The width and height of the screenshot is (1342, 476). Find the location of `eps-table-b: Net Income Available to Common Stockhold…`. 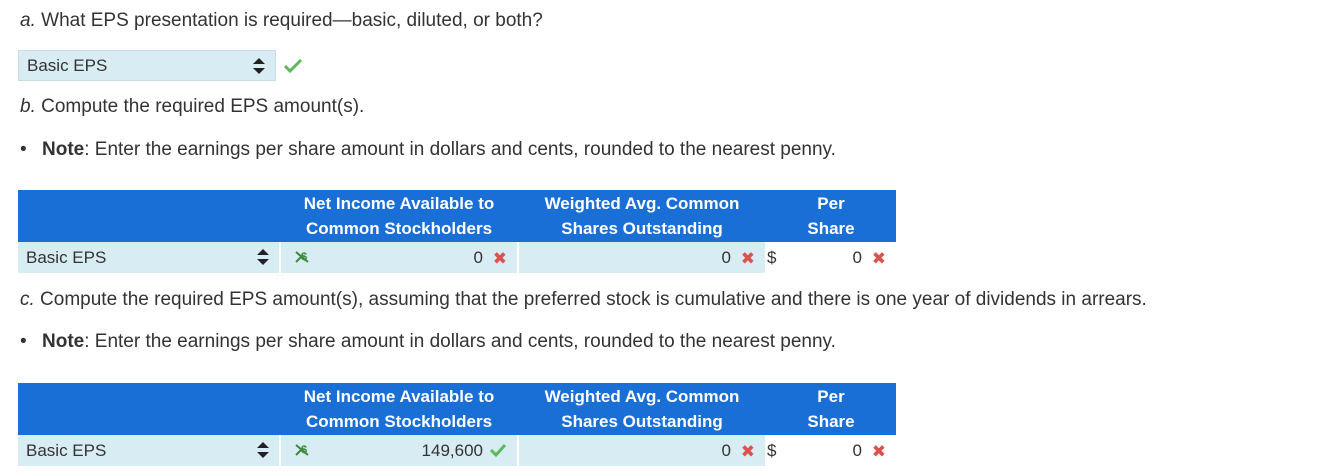

eps-table-b: Net Income Available to Common Stockhold… is located at coordinates (457, 231).